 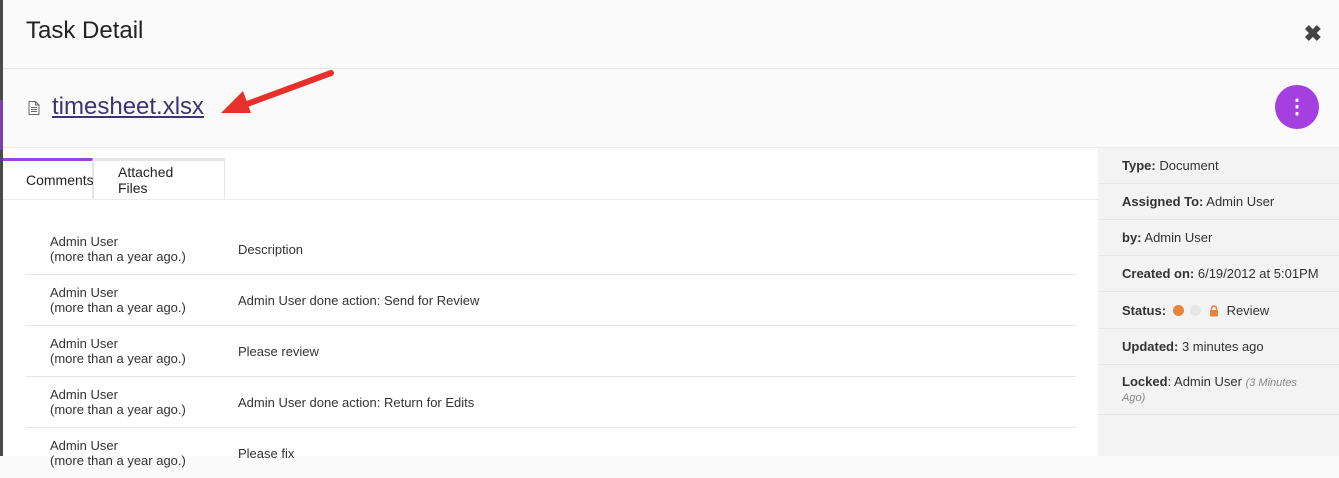 I want to click on detail-value: 3 minutes ago, so click(x=1222, y=346).